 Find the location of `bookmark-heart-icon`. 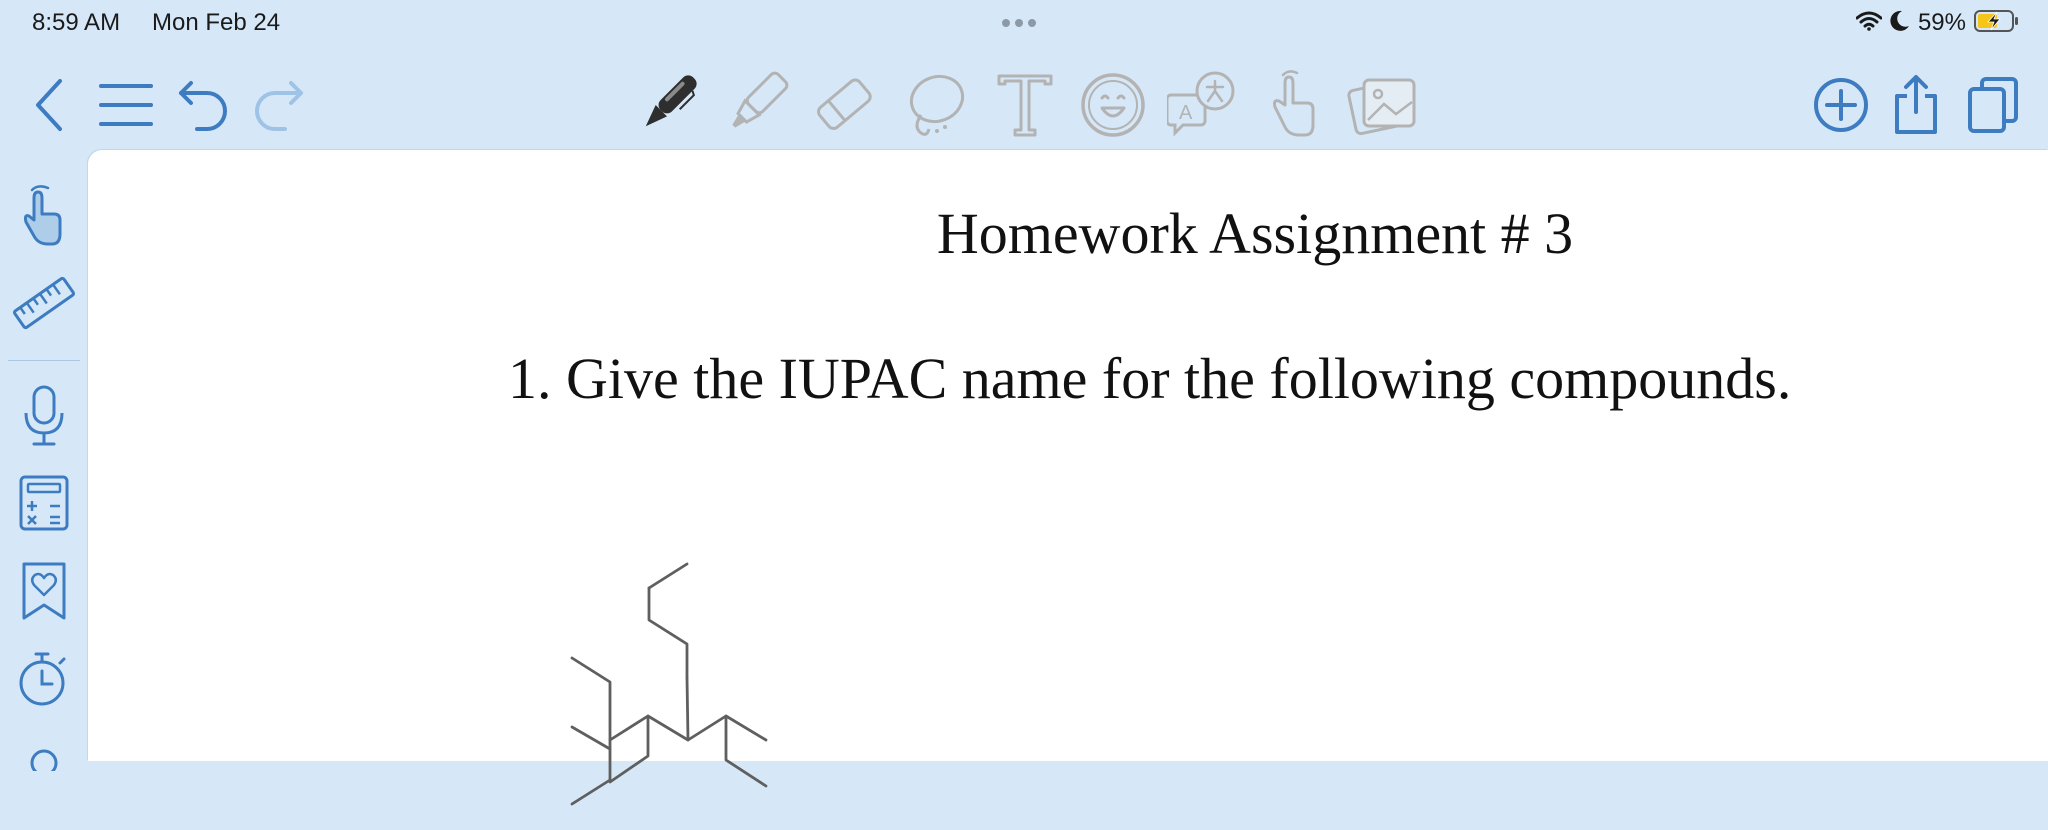

bookmark-heart-icon is located at coordinates (44, 591).